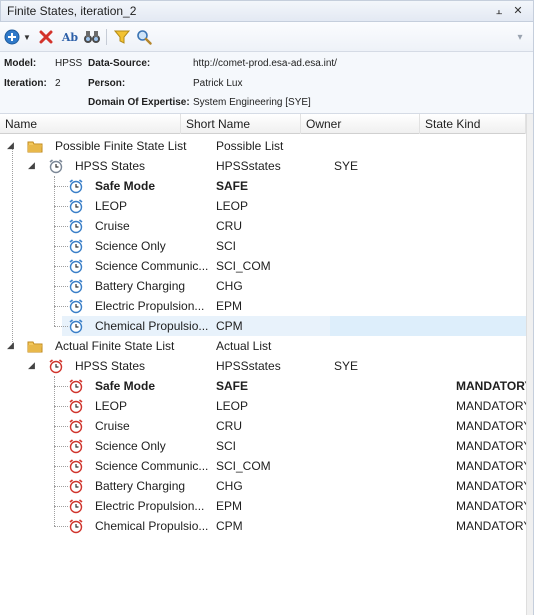 The image size is (534, 615). I want to click on row-selection-highlight, so click(428, 326).